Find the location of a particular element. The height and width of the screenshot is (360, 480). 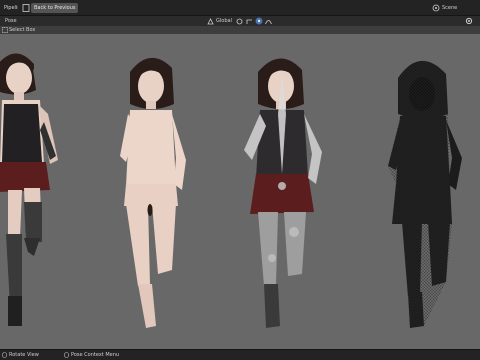

status-hint-right: Pose Context Menu is located at coordinates (95, 355).